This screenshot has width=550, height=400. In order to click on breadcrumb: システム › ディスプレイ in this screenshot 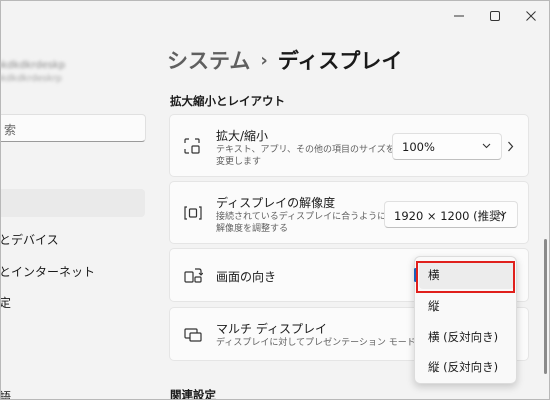, I will do `click(284, 60)`.